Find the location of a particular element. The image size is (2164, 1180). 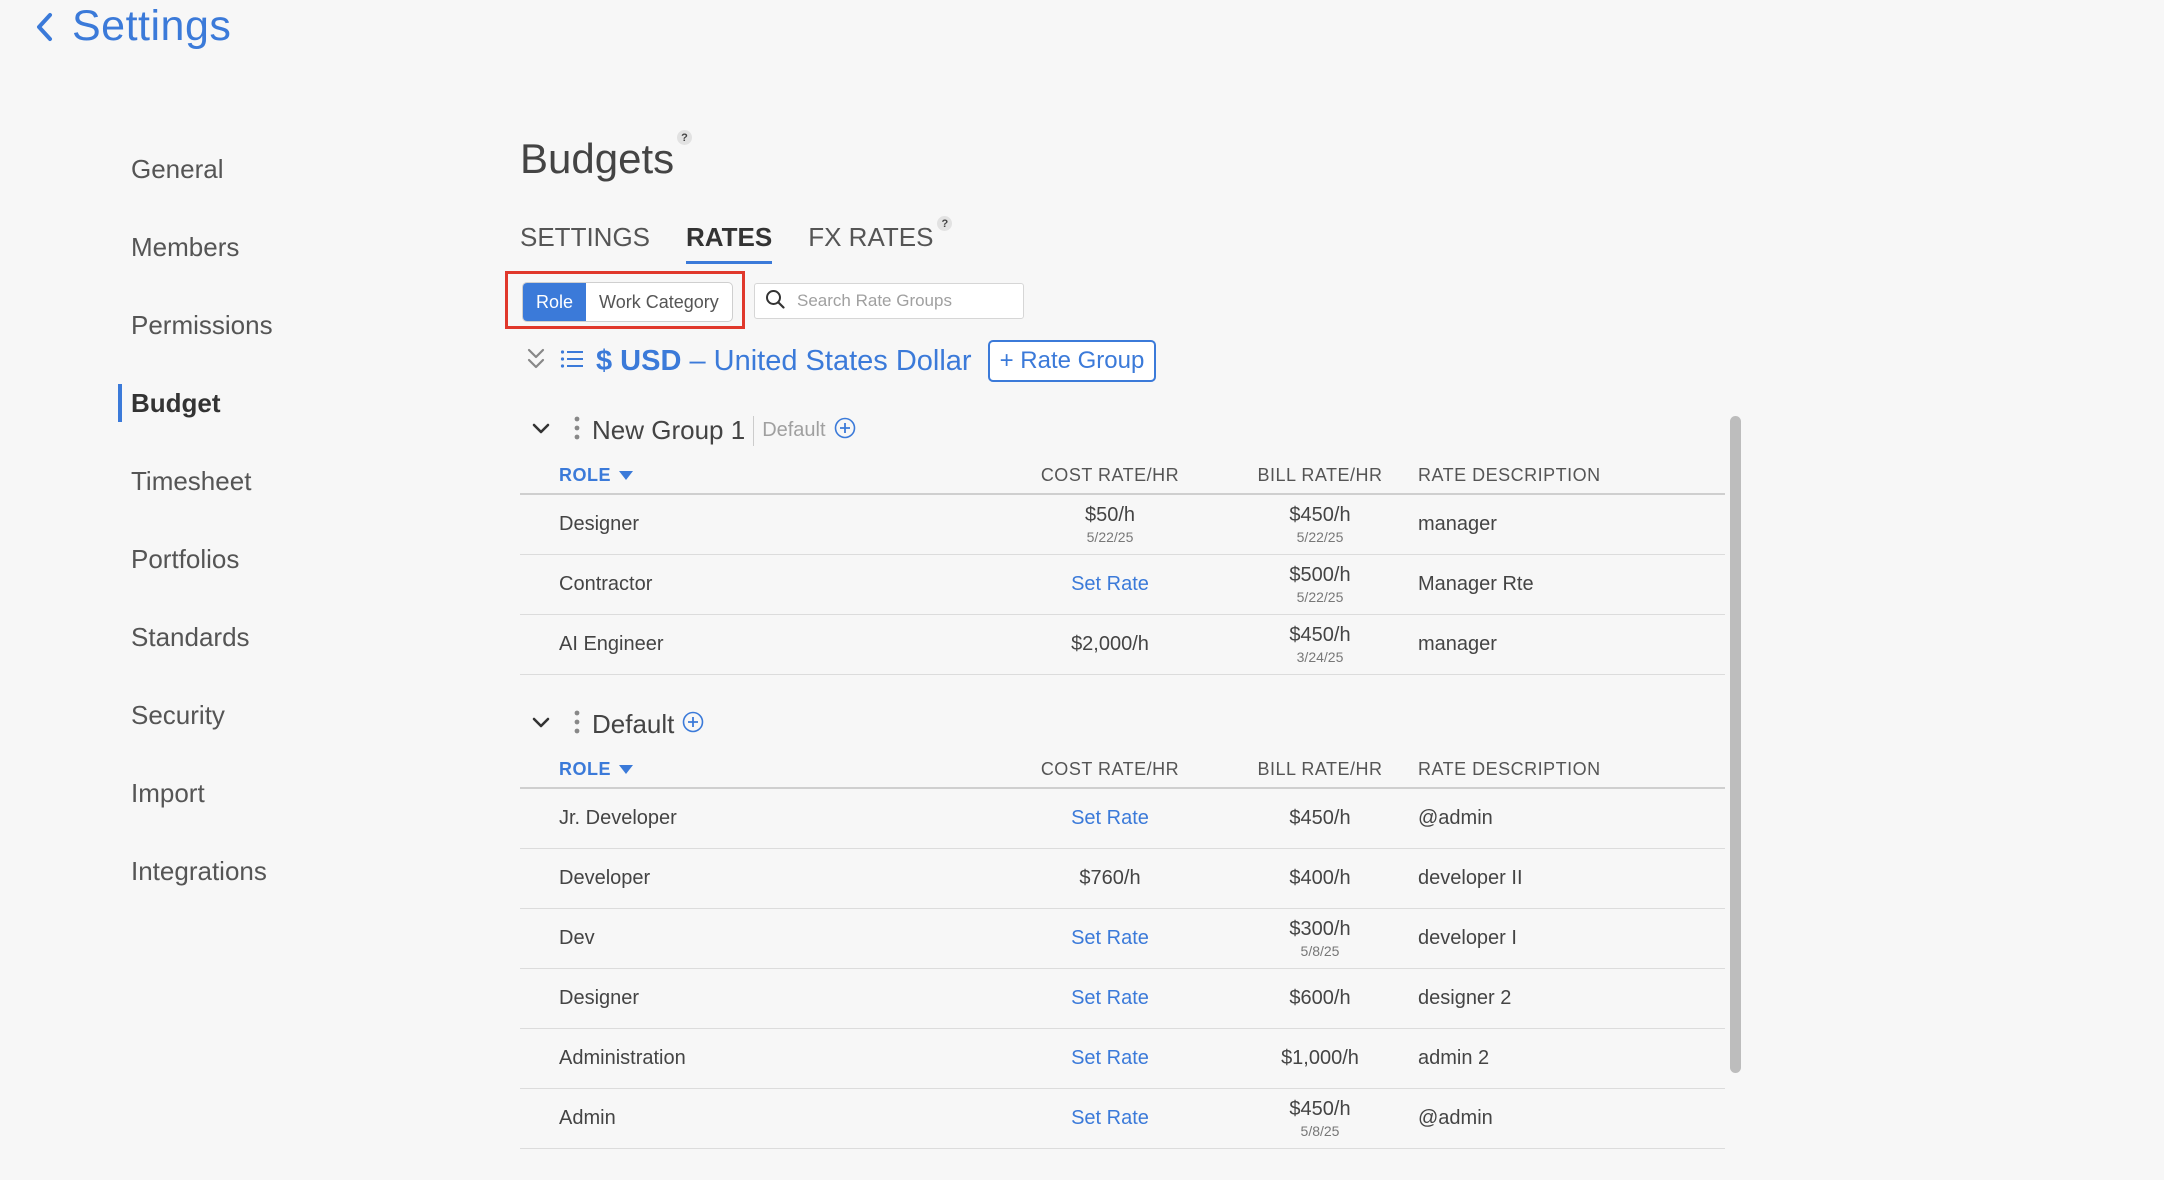

table-row: Administration Set Rate $1,000/h admin 2 is located at coordinates (1122, 1059).